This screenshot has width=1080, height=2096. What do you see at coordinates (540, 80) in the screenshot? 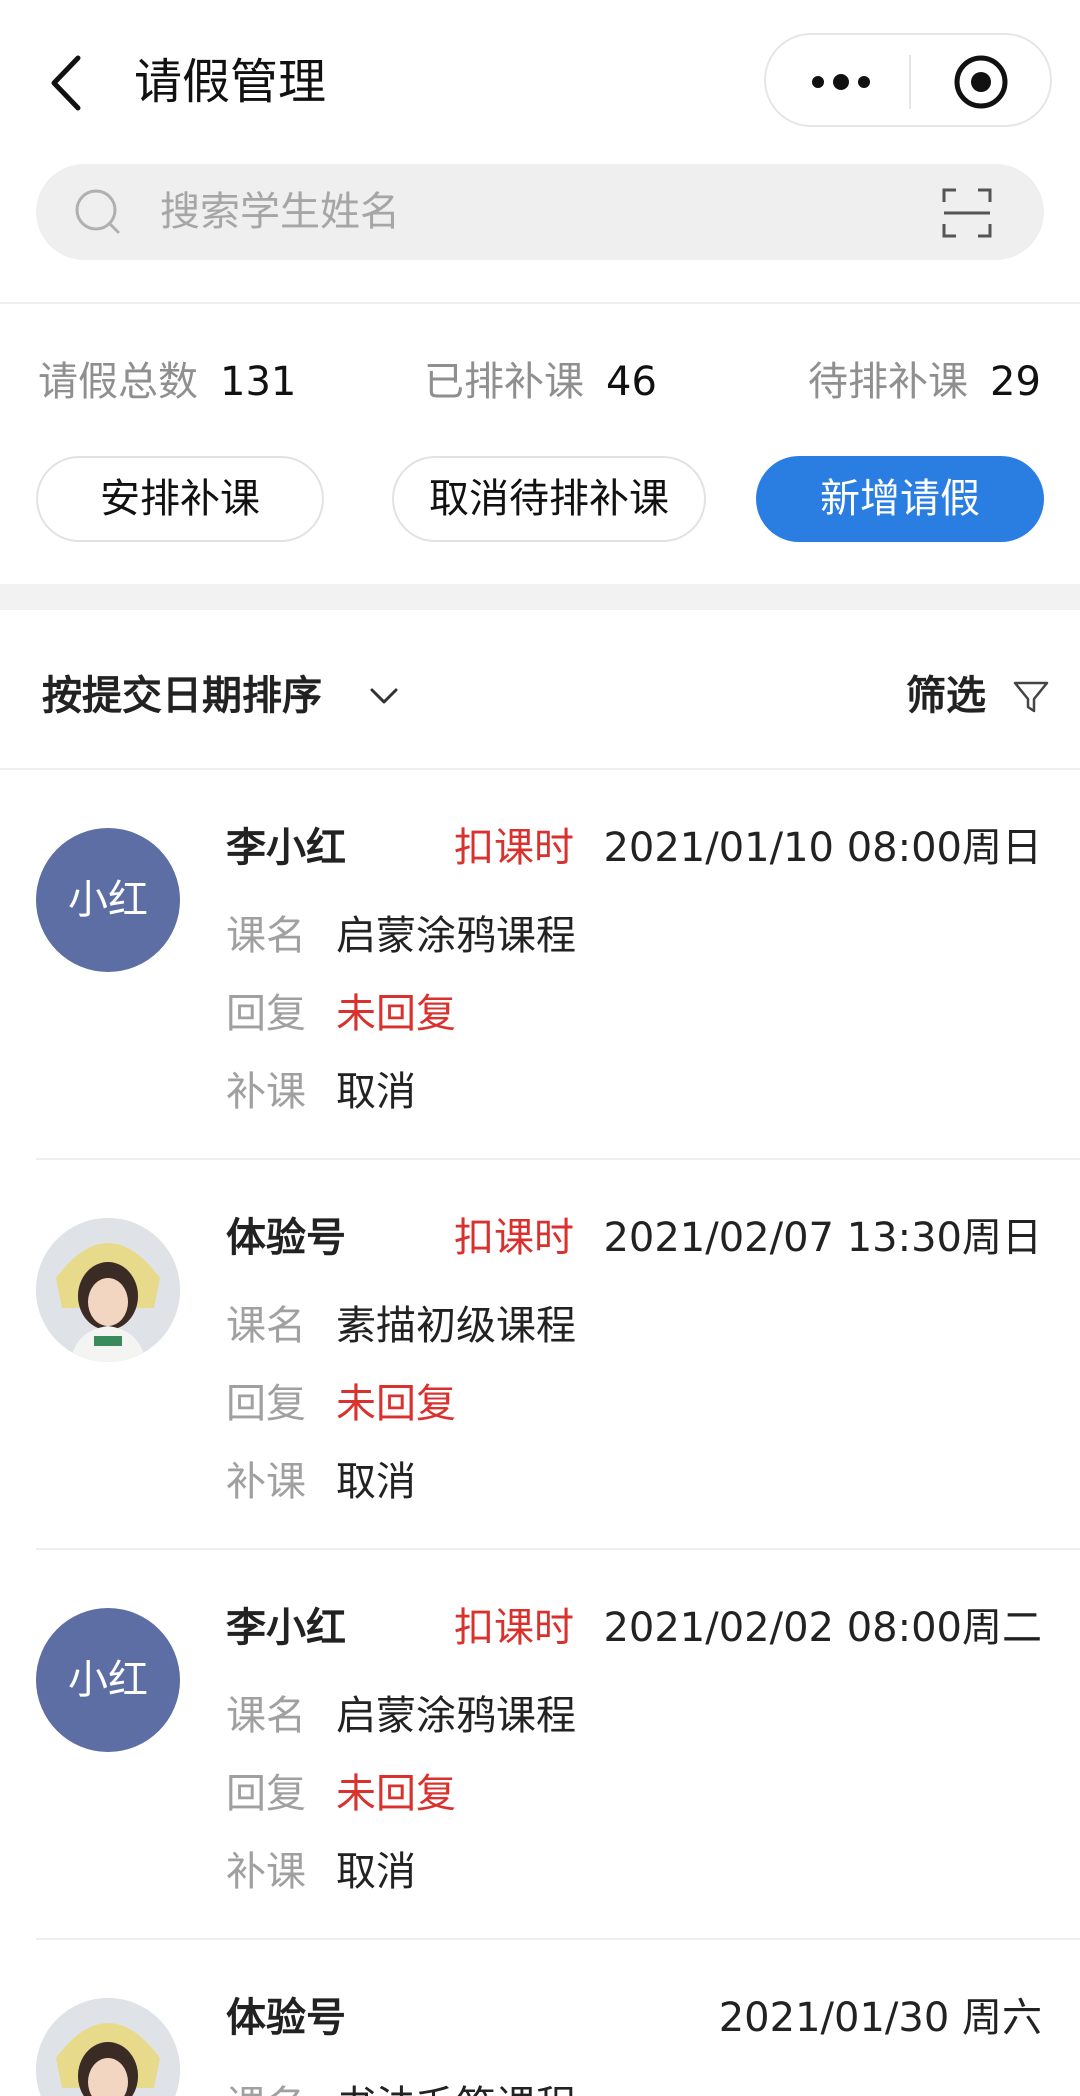
I see `nav-bar: 请假管理` at bounding box center [540, 80].